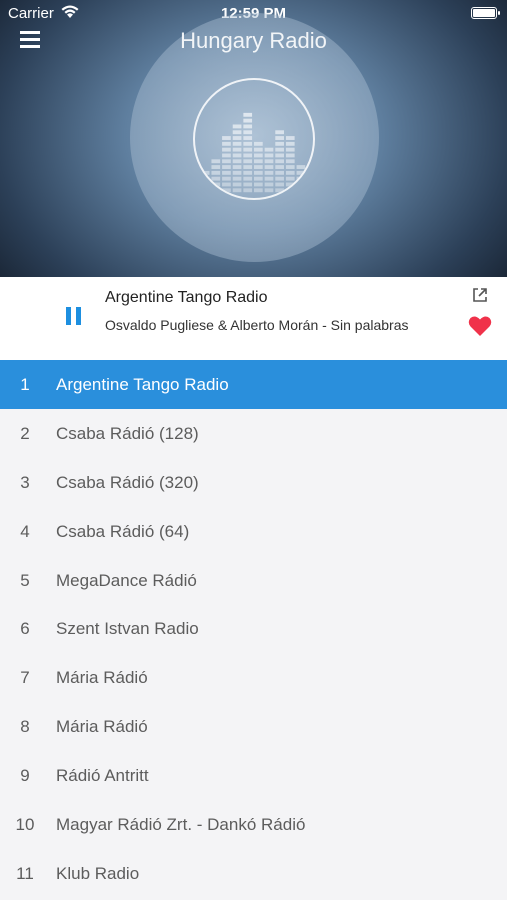 The width and height of the screenshot is (507, 900). I want to click on station-number: 6, so click(25, 629).